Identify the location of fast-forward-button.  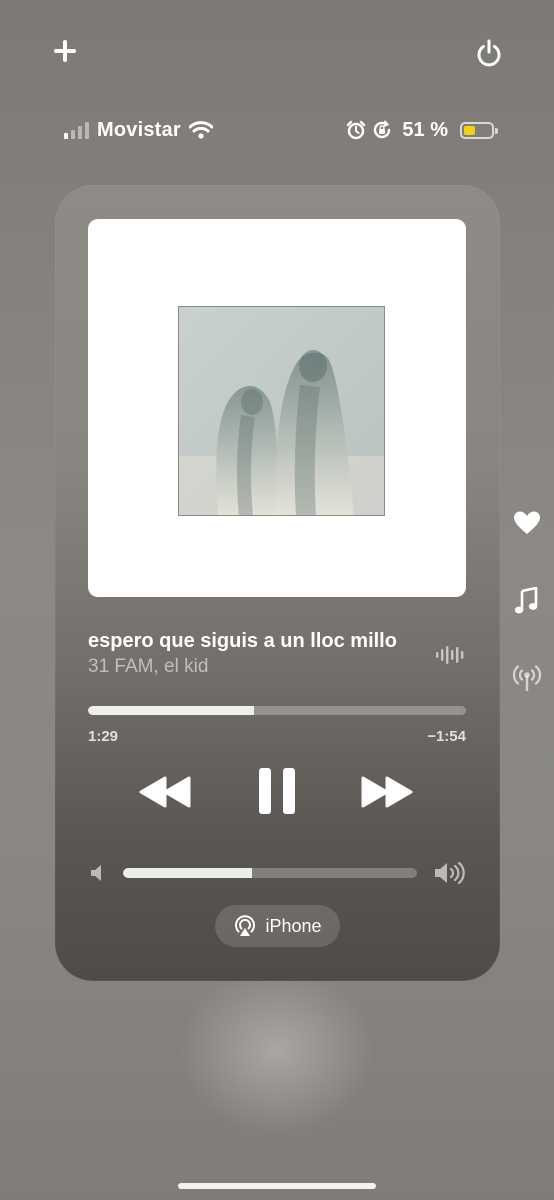
(387, 792).